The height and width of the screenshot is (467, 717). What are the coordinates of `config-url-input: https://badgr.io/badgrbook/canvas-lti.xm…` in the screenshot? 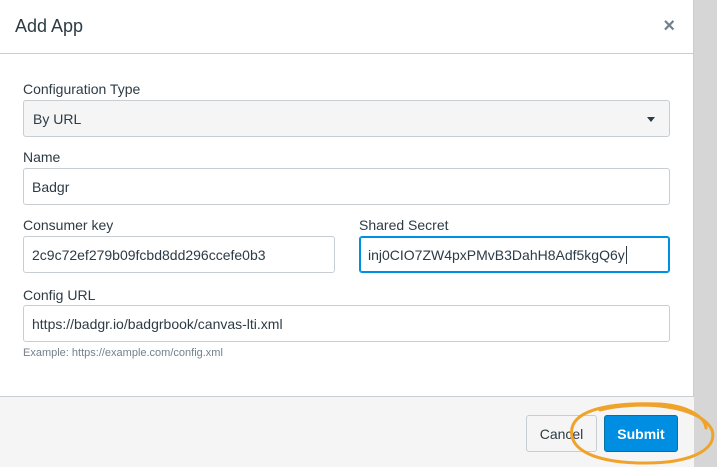 It's located at (346, 323).